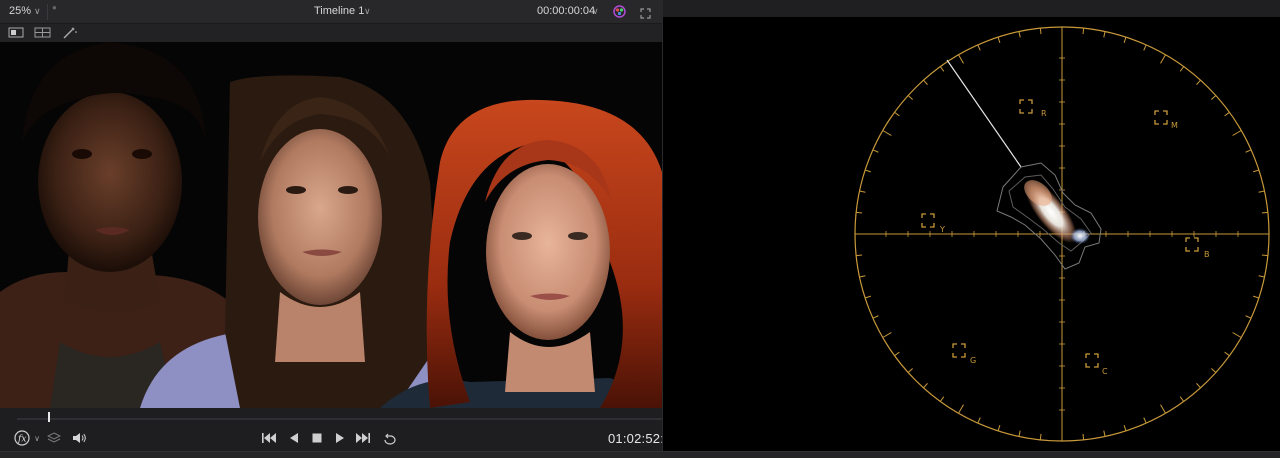 This screenshot has height=458, width=1280. Describe the element at coordinates (1166, 120) in the screenshot. I see `target-m: M` at that location.